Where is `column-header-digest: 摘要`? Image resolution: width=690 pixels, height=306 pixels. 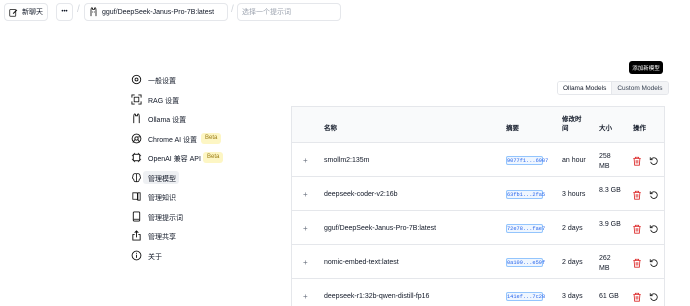 column-header-digest: 摘要 is located at coordinates (512, 128).